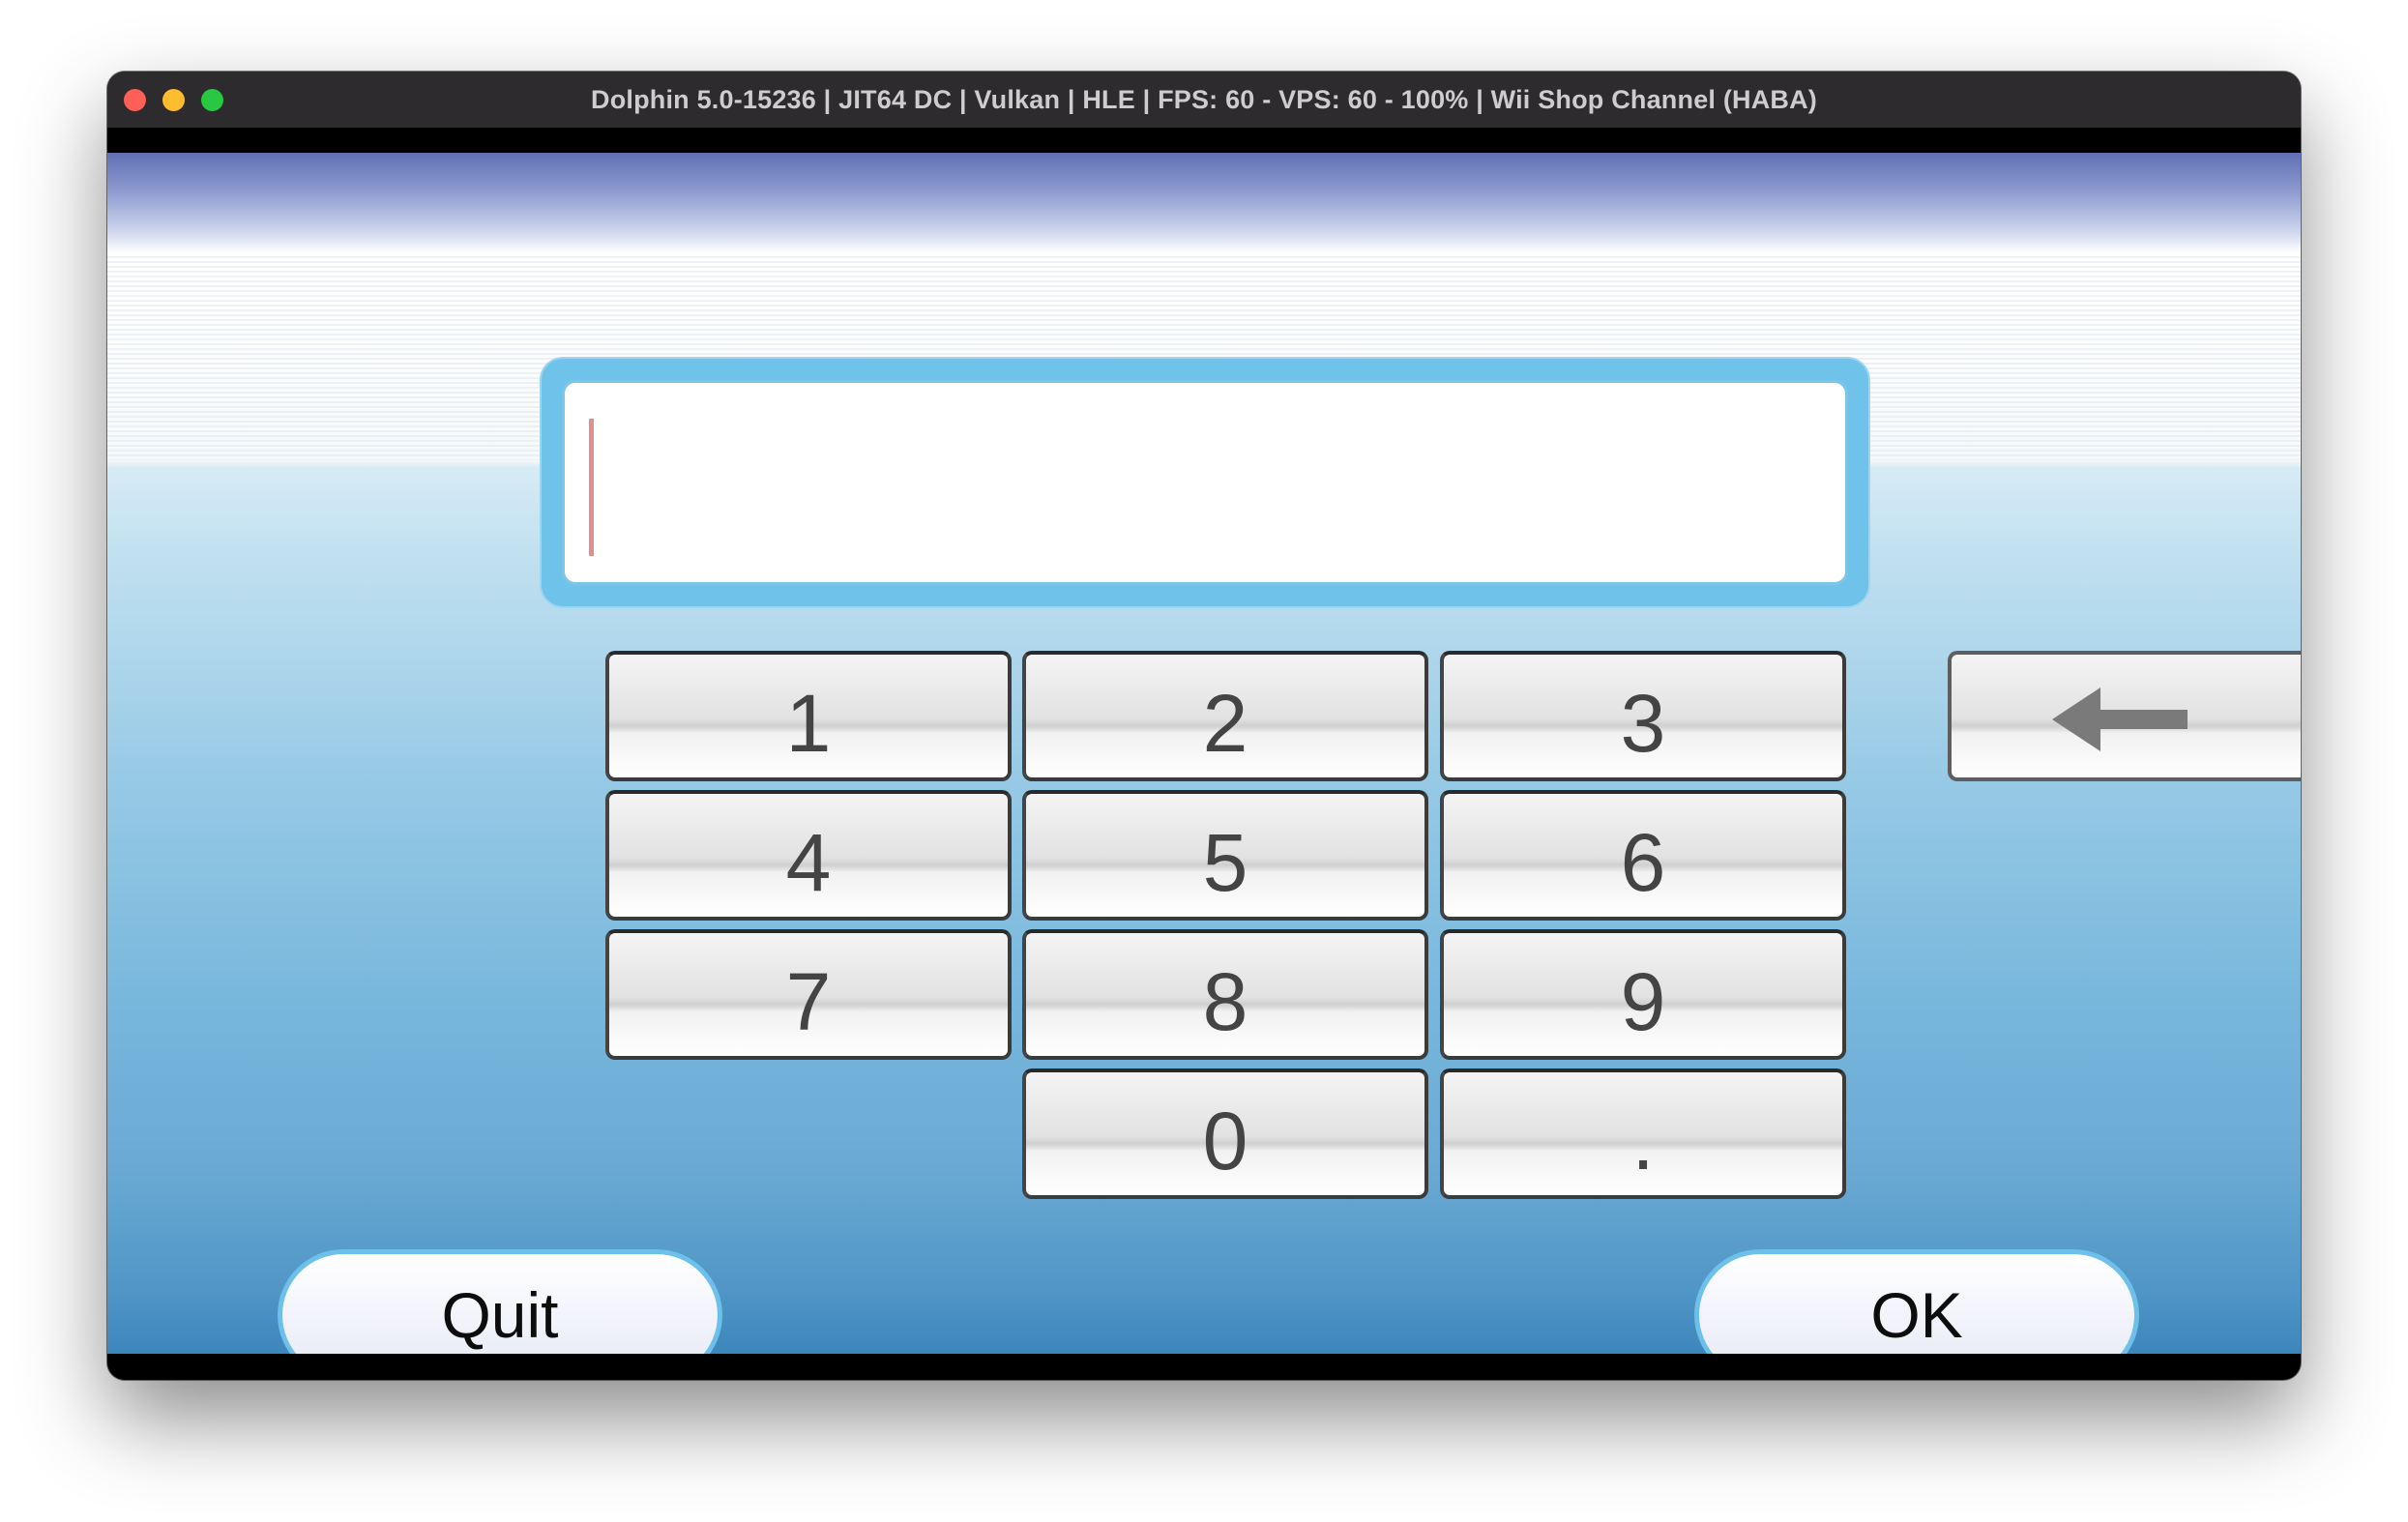  I want to click on key-8: 8, so click(1225, 994).